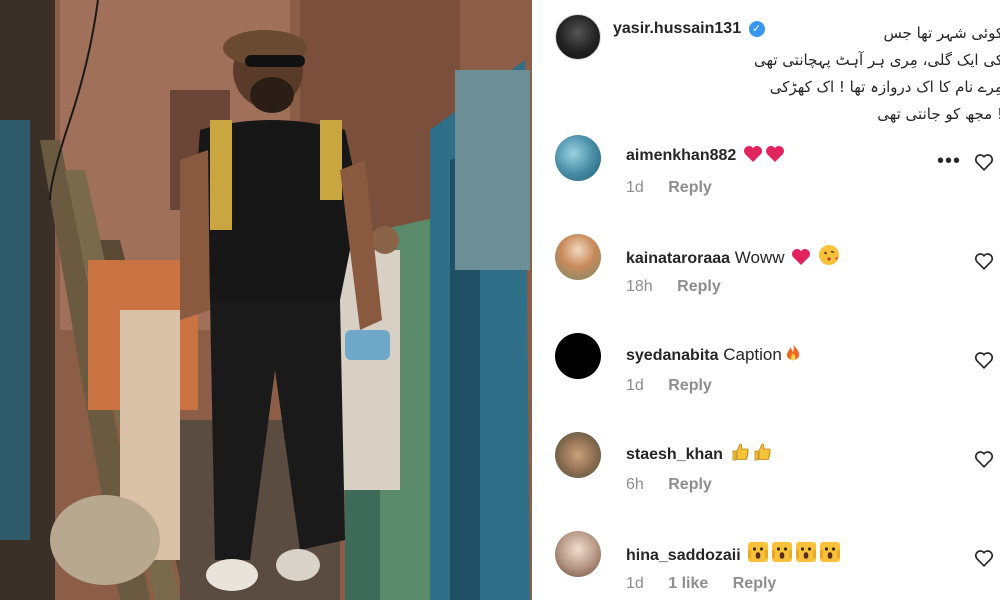 The image size is (1000, 600). I want to click on commenter-username: staesh_khan, so click(674, 454).